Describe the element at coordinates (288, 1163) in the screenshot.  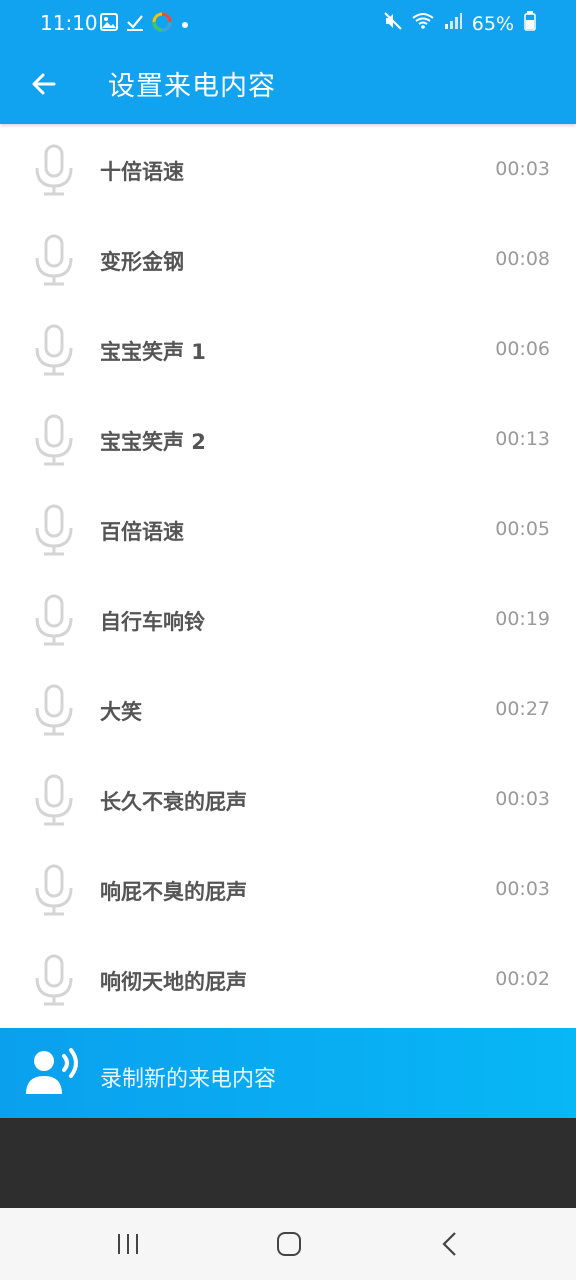
I see `dark-empty-area` at that location.